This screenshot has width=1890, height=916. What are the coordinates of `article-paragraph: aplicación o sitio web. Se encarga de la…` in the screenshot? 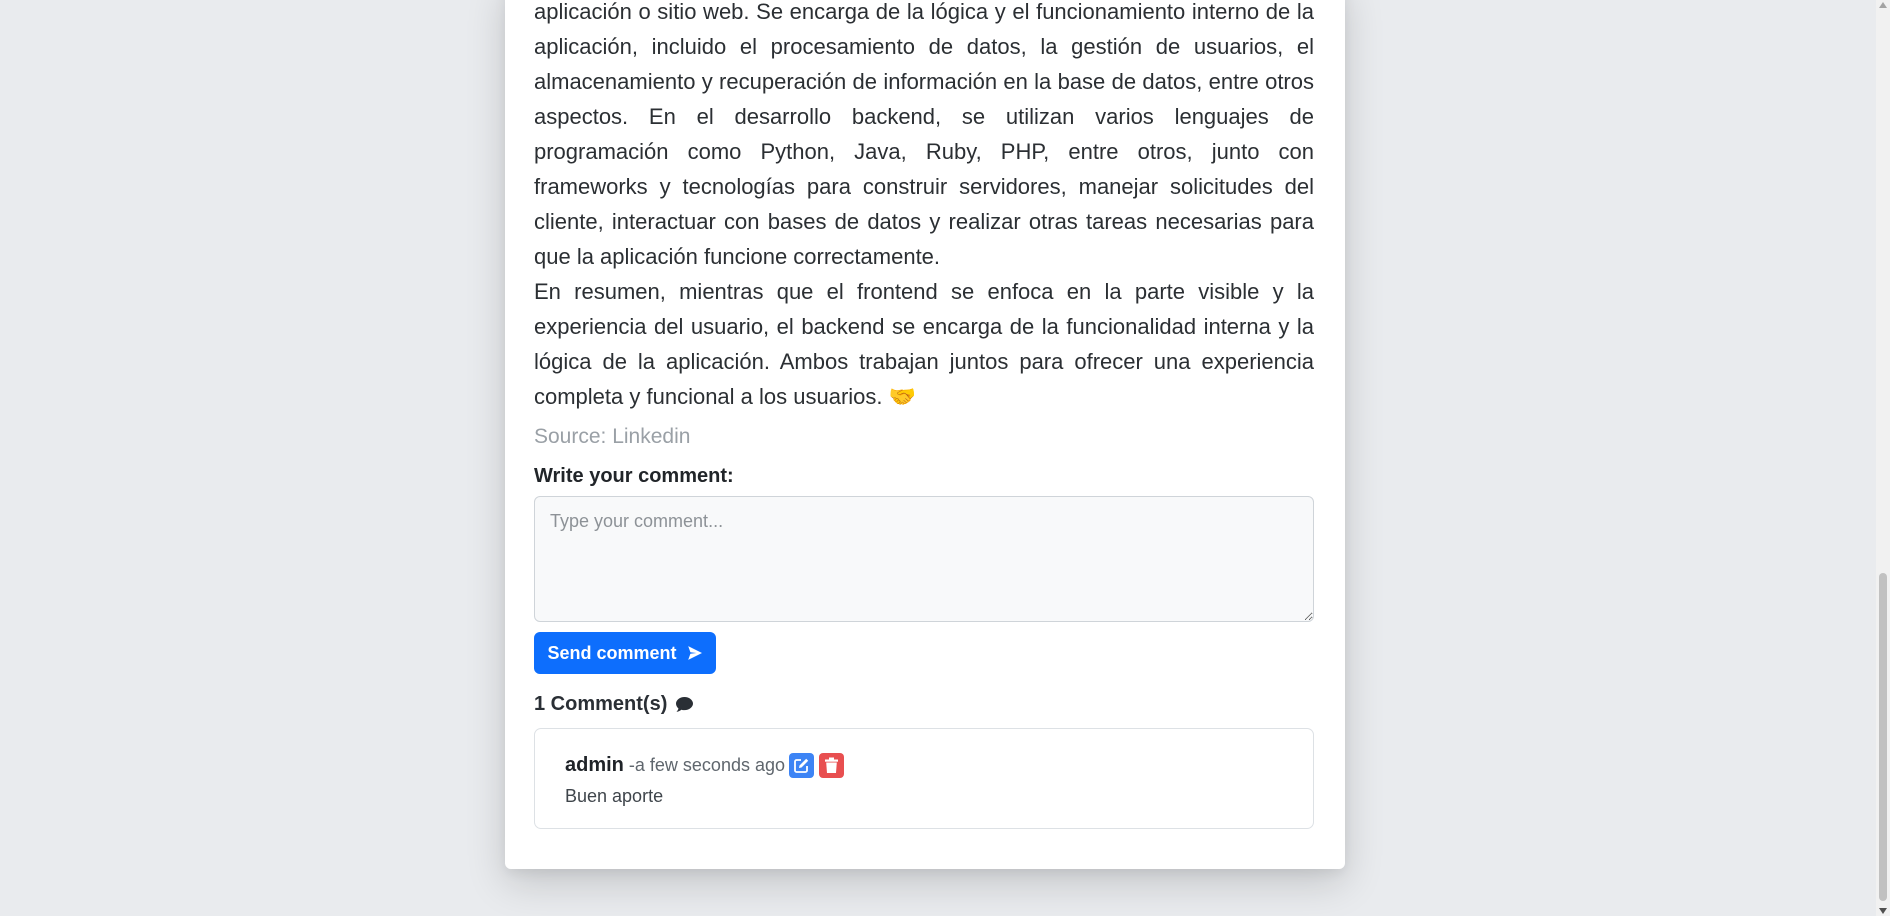 It's located at (924, 134).